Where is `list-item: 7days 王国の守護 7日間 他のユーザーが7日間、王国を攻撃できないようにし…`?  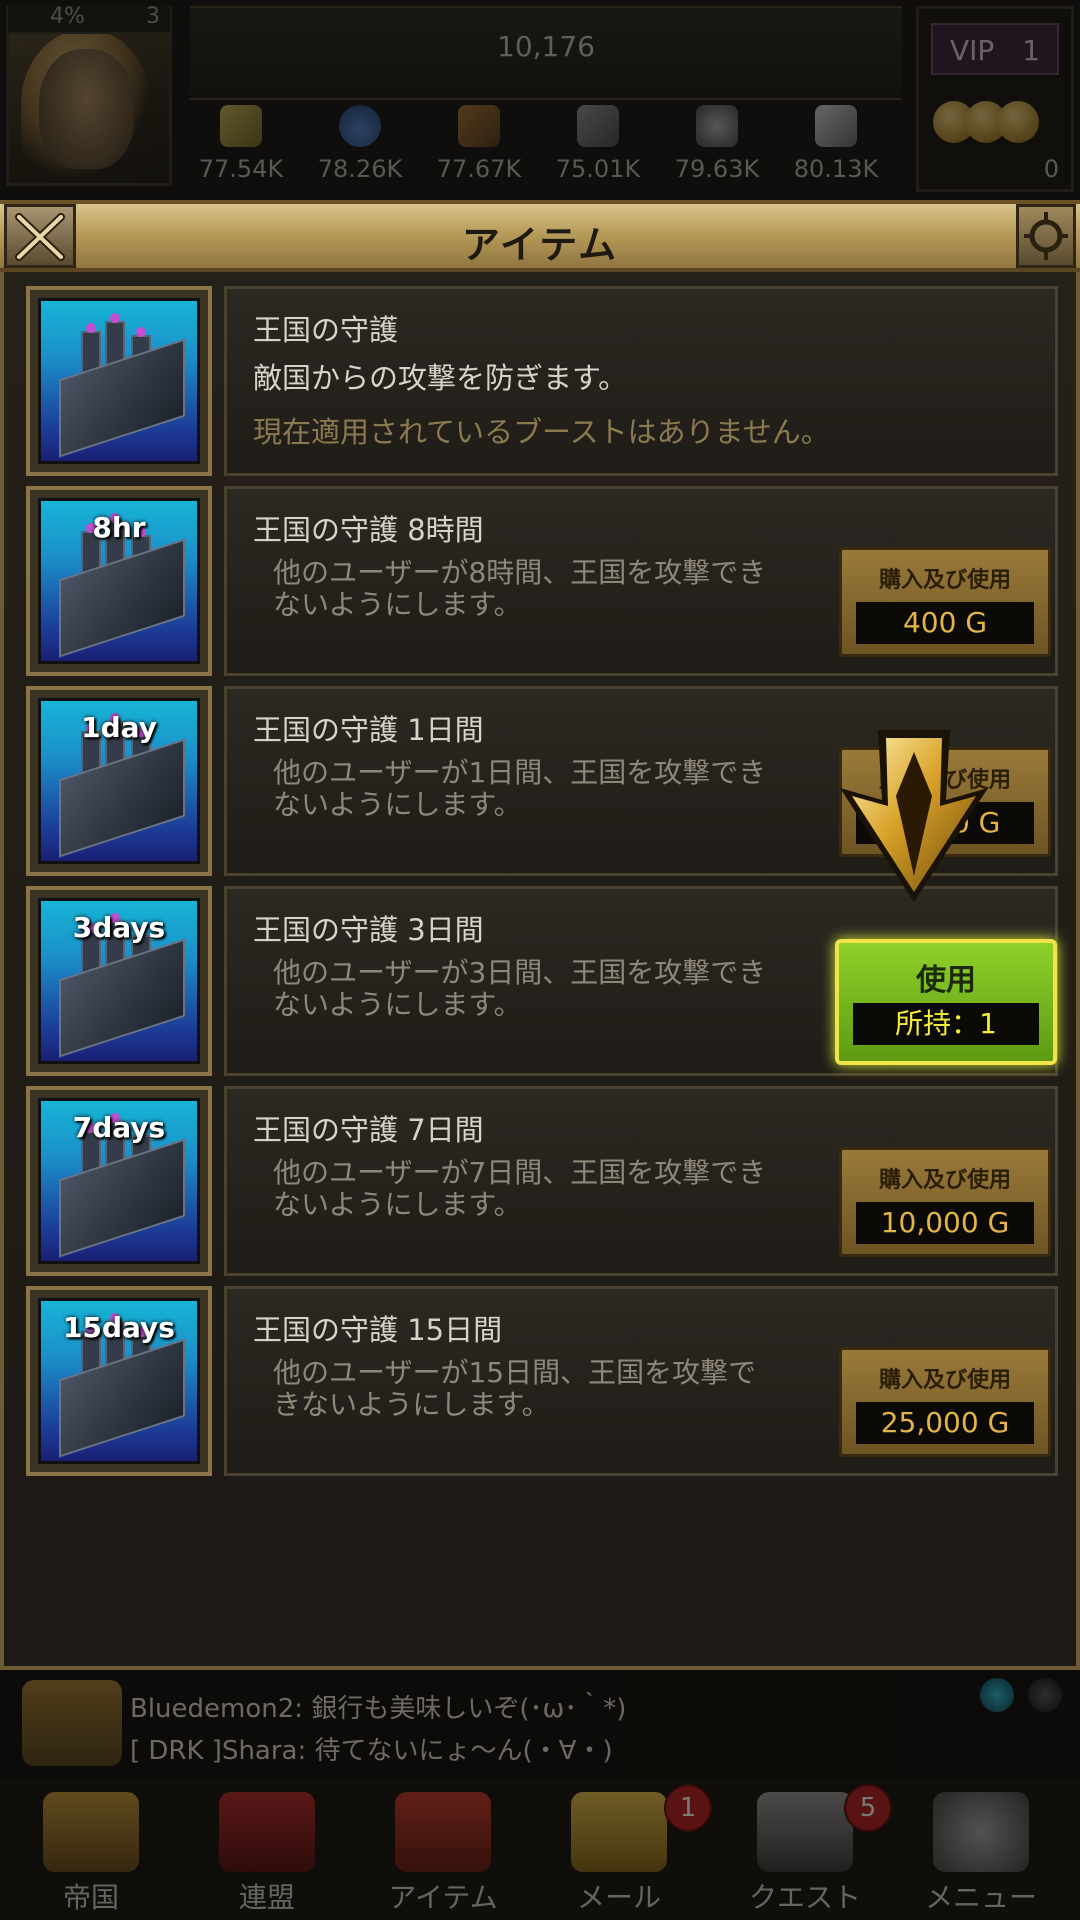
list-item: 7days 王国の守護 7日間 他のユーザーが7日間、王国を攻撃できないようにし… is located at coordinates (541, 1180).